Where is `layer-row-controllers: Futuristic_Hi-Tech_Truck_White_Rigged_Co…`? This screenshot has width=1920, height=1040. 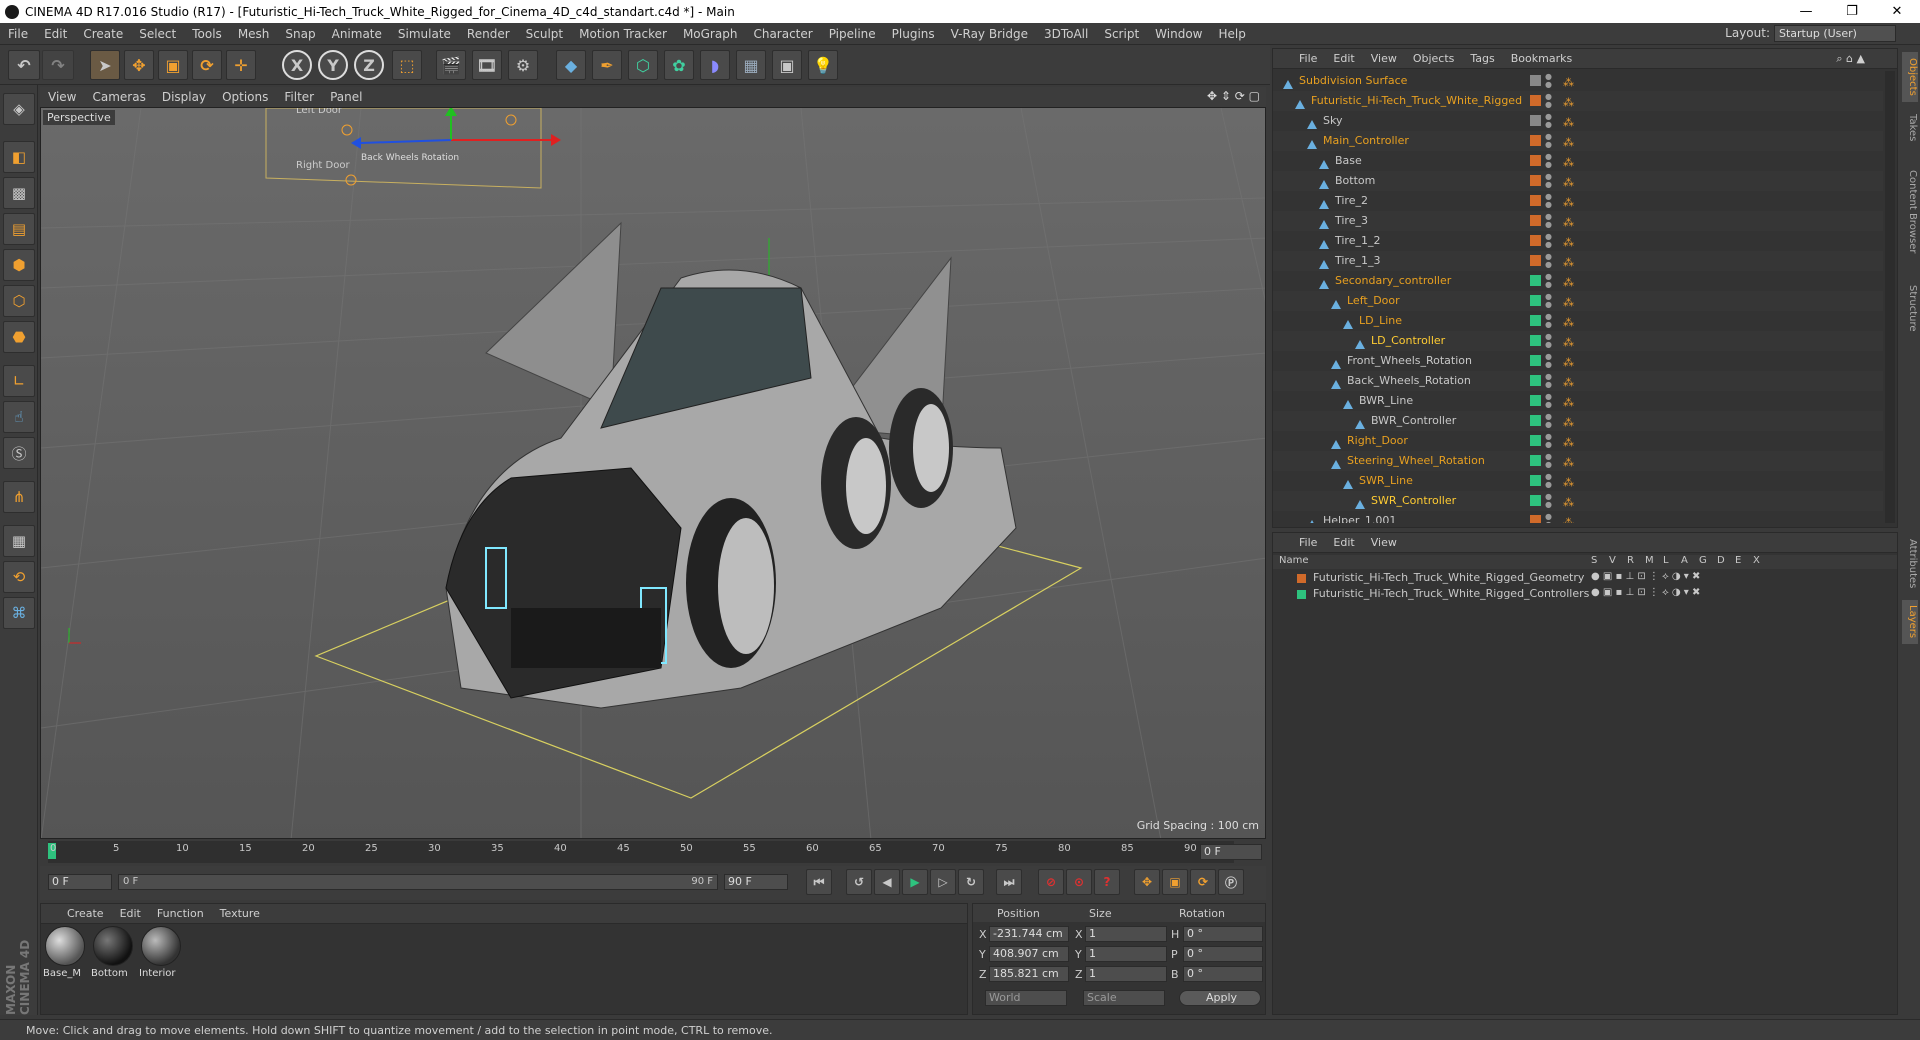 layer-row-controllers: Futuristic_Hi-Tech_Truck_White_Rigged_Co… is located at coordinates (1585, 594).